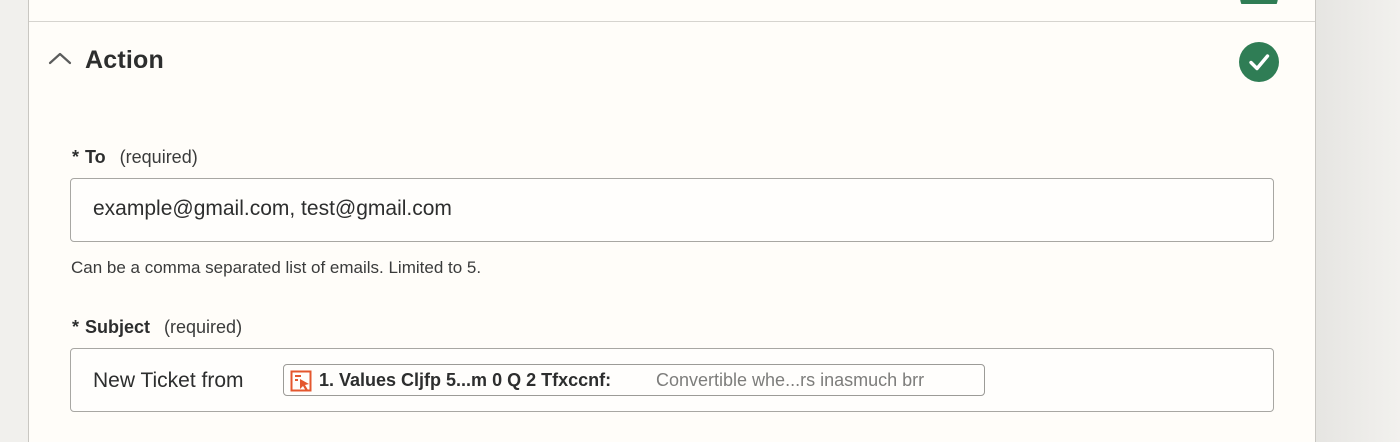  Describe the element at coordinates (1259, 2) in the screenshot. I see `previous-step-check-icon` at that location.